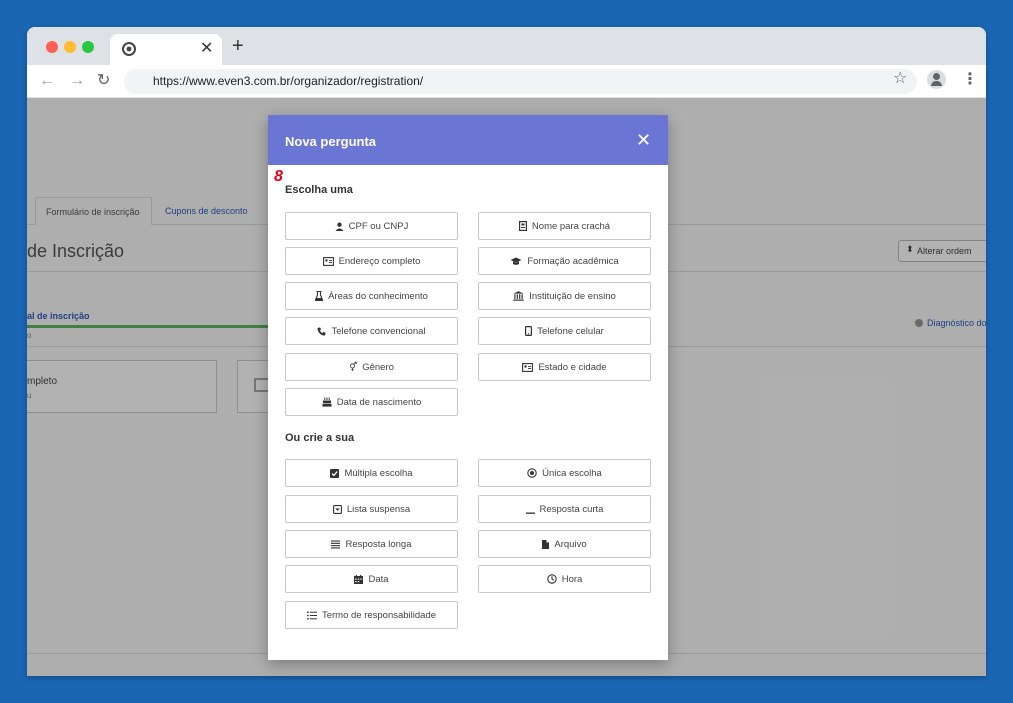  What do you see at coordinates (311, 615) in the screenshot?
I see `list-icon` at bounding box center [311, 615].